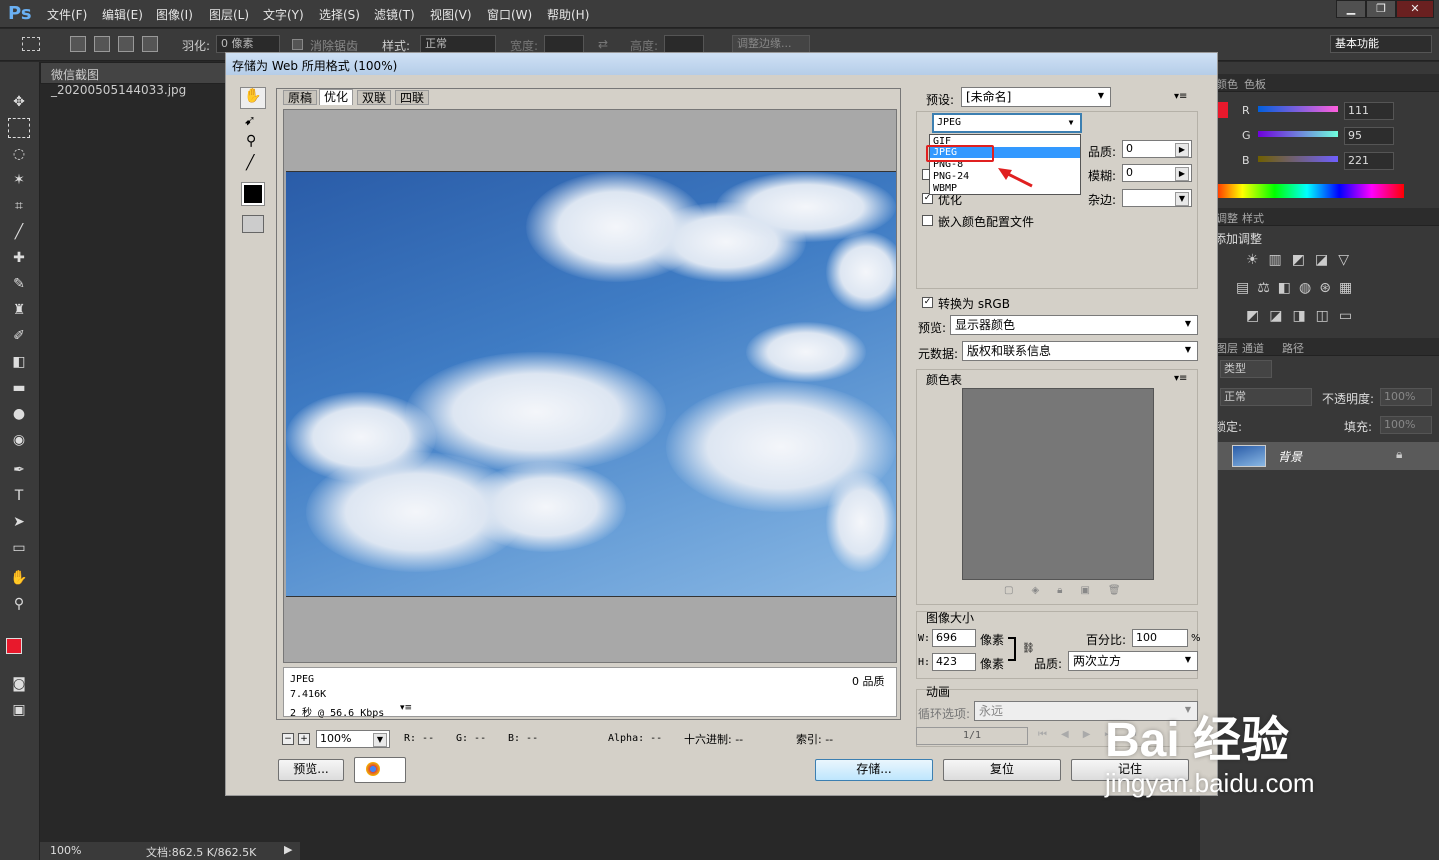 The image size is (1439, 860). What do you see at coordinates (19, 102) in the screenshot?
I see `move-tool-icon: ✥` at bounding box center [19, 102].